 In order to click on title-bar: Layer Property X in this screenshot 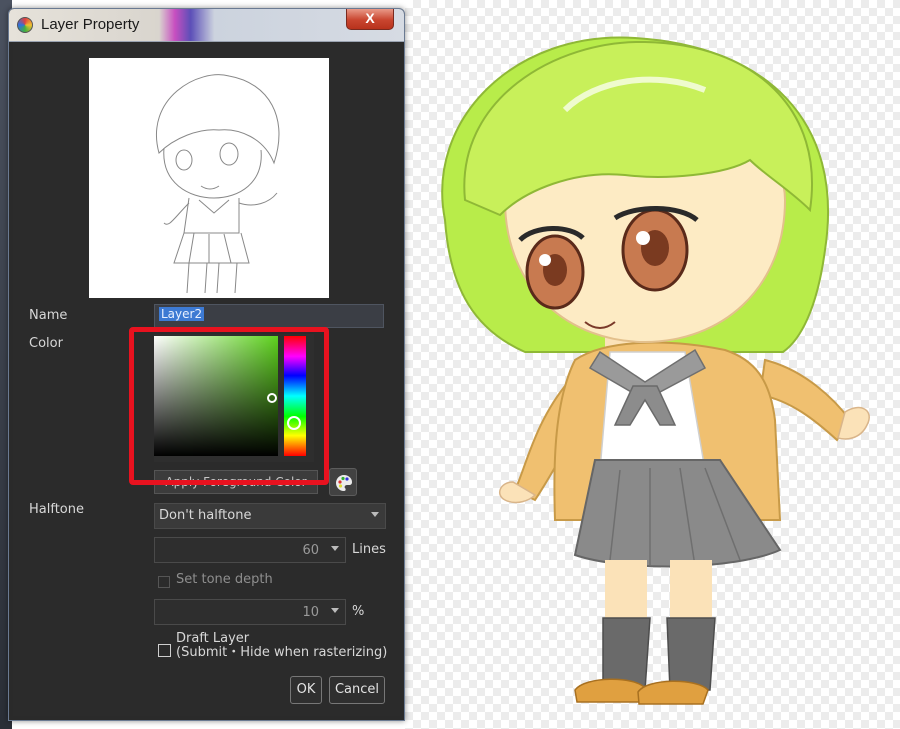, I will do `click(206, 25)`.